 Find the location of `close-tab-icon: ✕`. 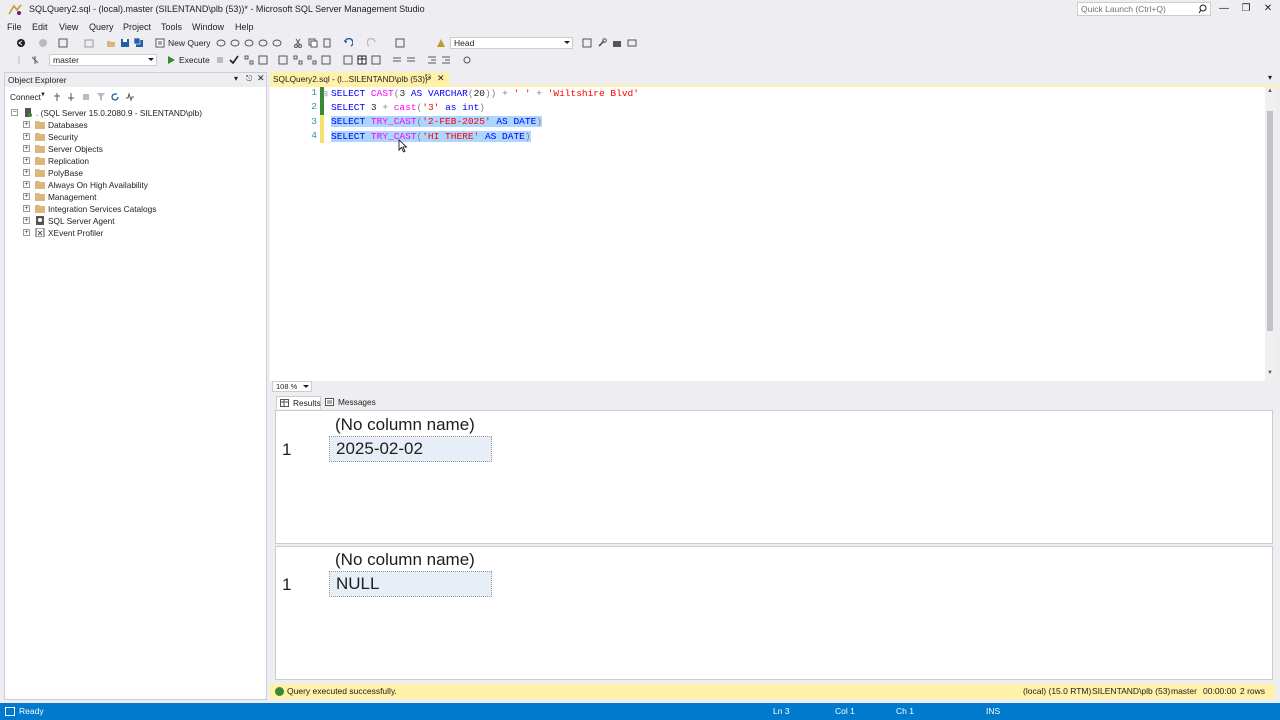

close-tab-icon: ✕ is located at coordinates (441, 78).